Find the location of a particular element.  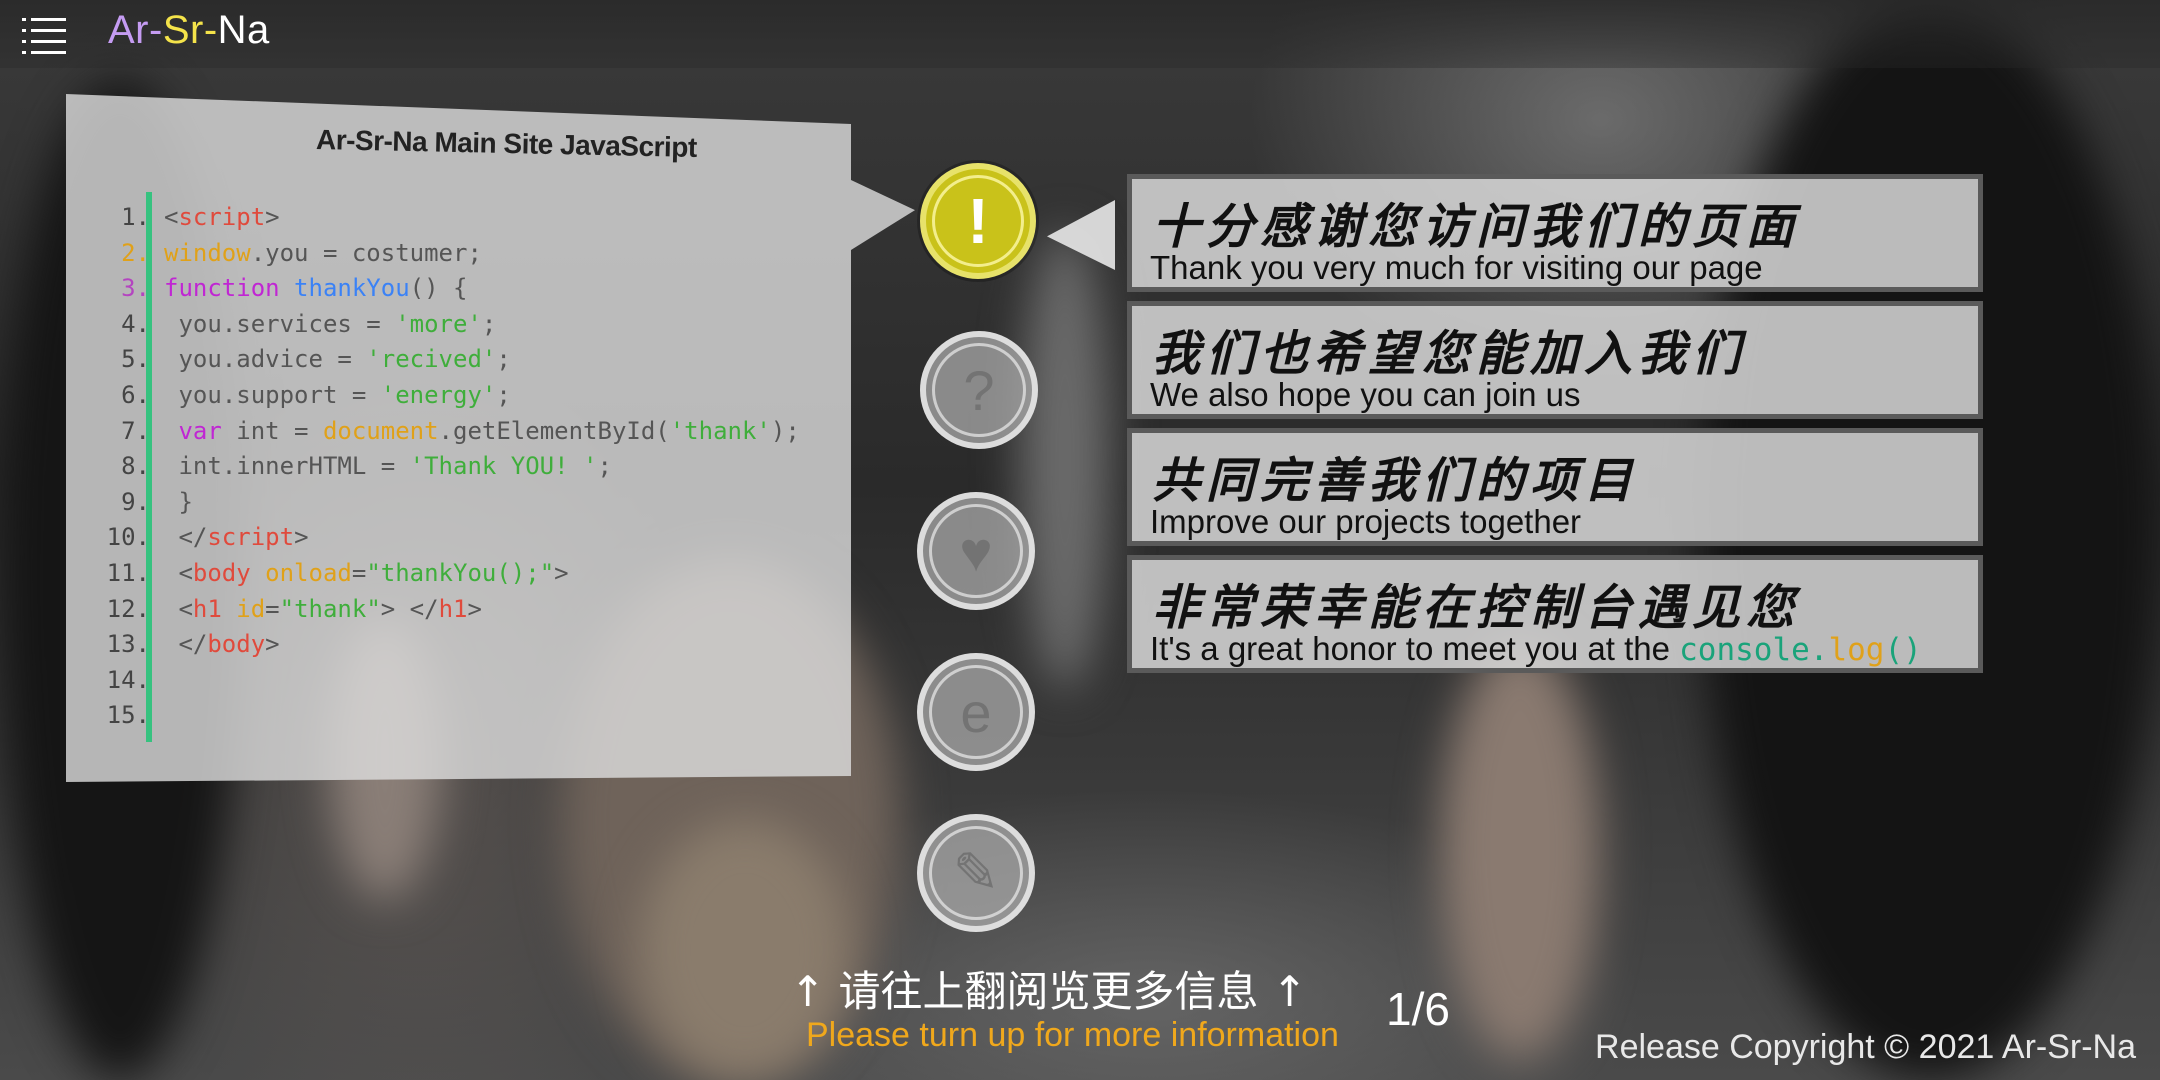

code-line: 3. function thankYou() { is located at coordinates (470, 289).